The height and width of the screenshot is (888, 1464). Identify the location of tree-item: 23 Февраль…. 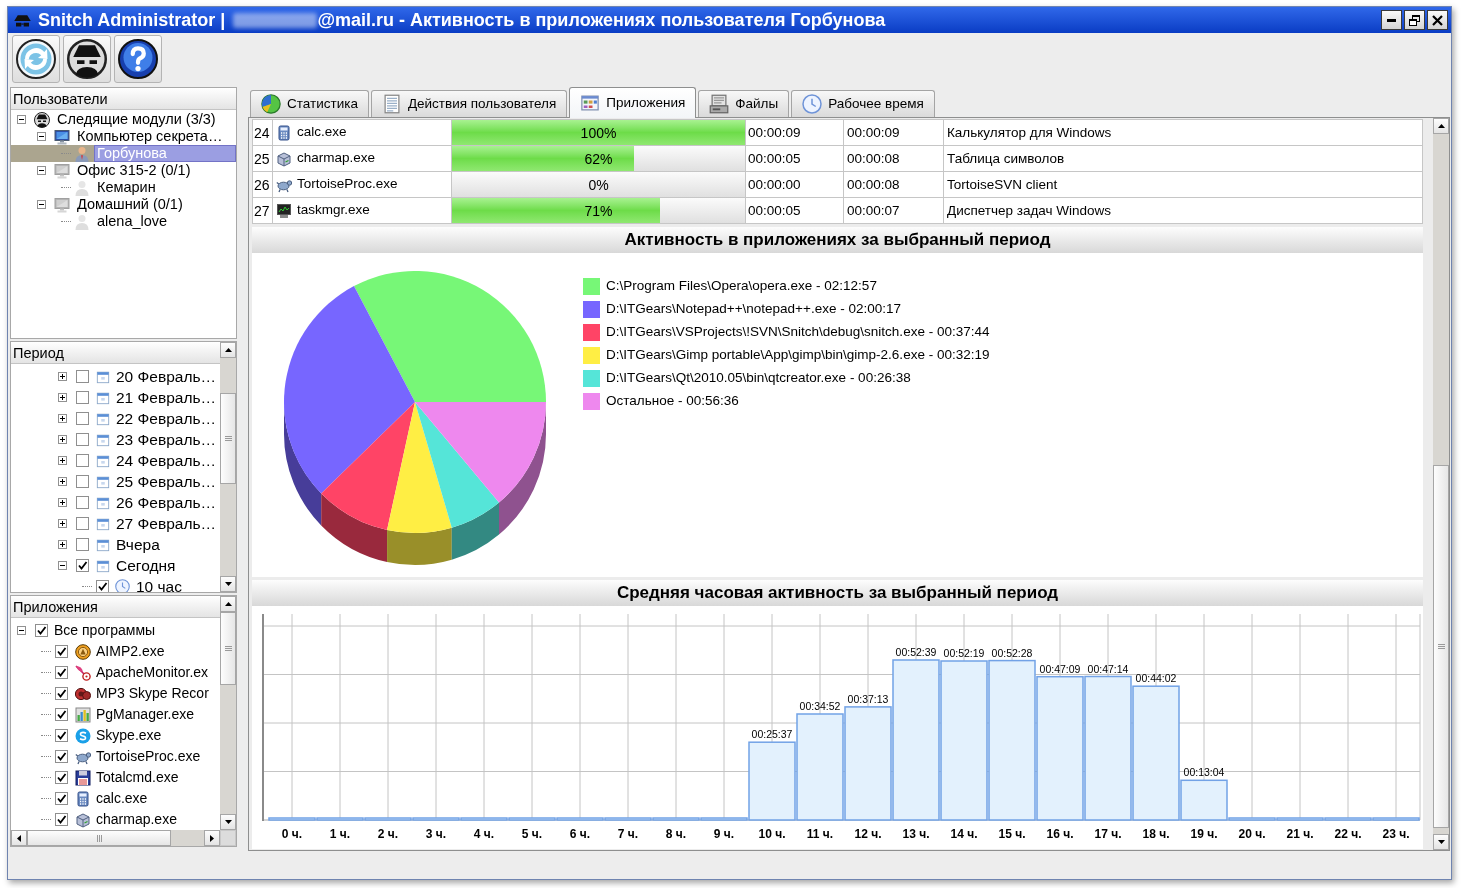
(166, 439).